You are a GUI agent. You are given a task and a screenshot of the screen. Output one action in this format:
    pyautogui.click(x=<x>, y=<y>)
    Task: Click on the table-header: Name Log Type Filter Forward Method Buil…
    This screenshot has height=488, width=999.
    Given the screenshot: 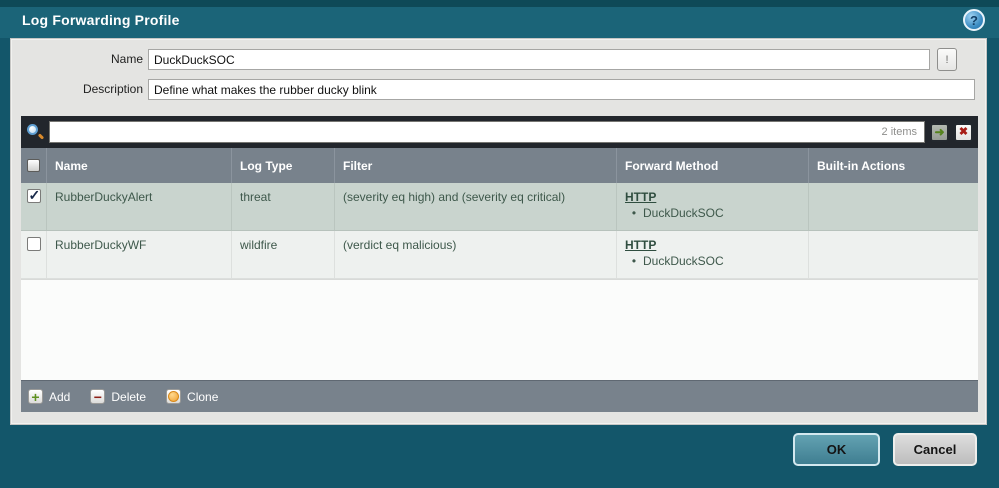 What is the action you would take?
    pyautogui.click(x=499, y=165)
    